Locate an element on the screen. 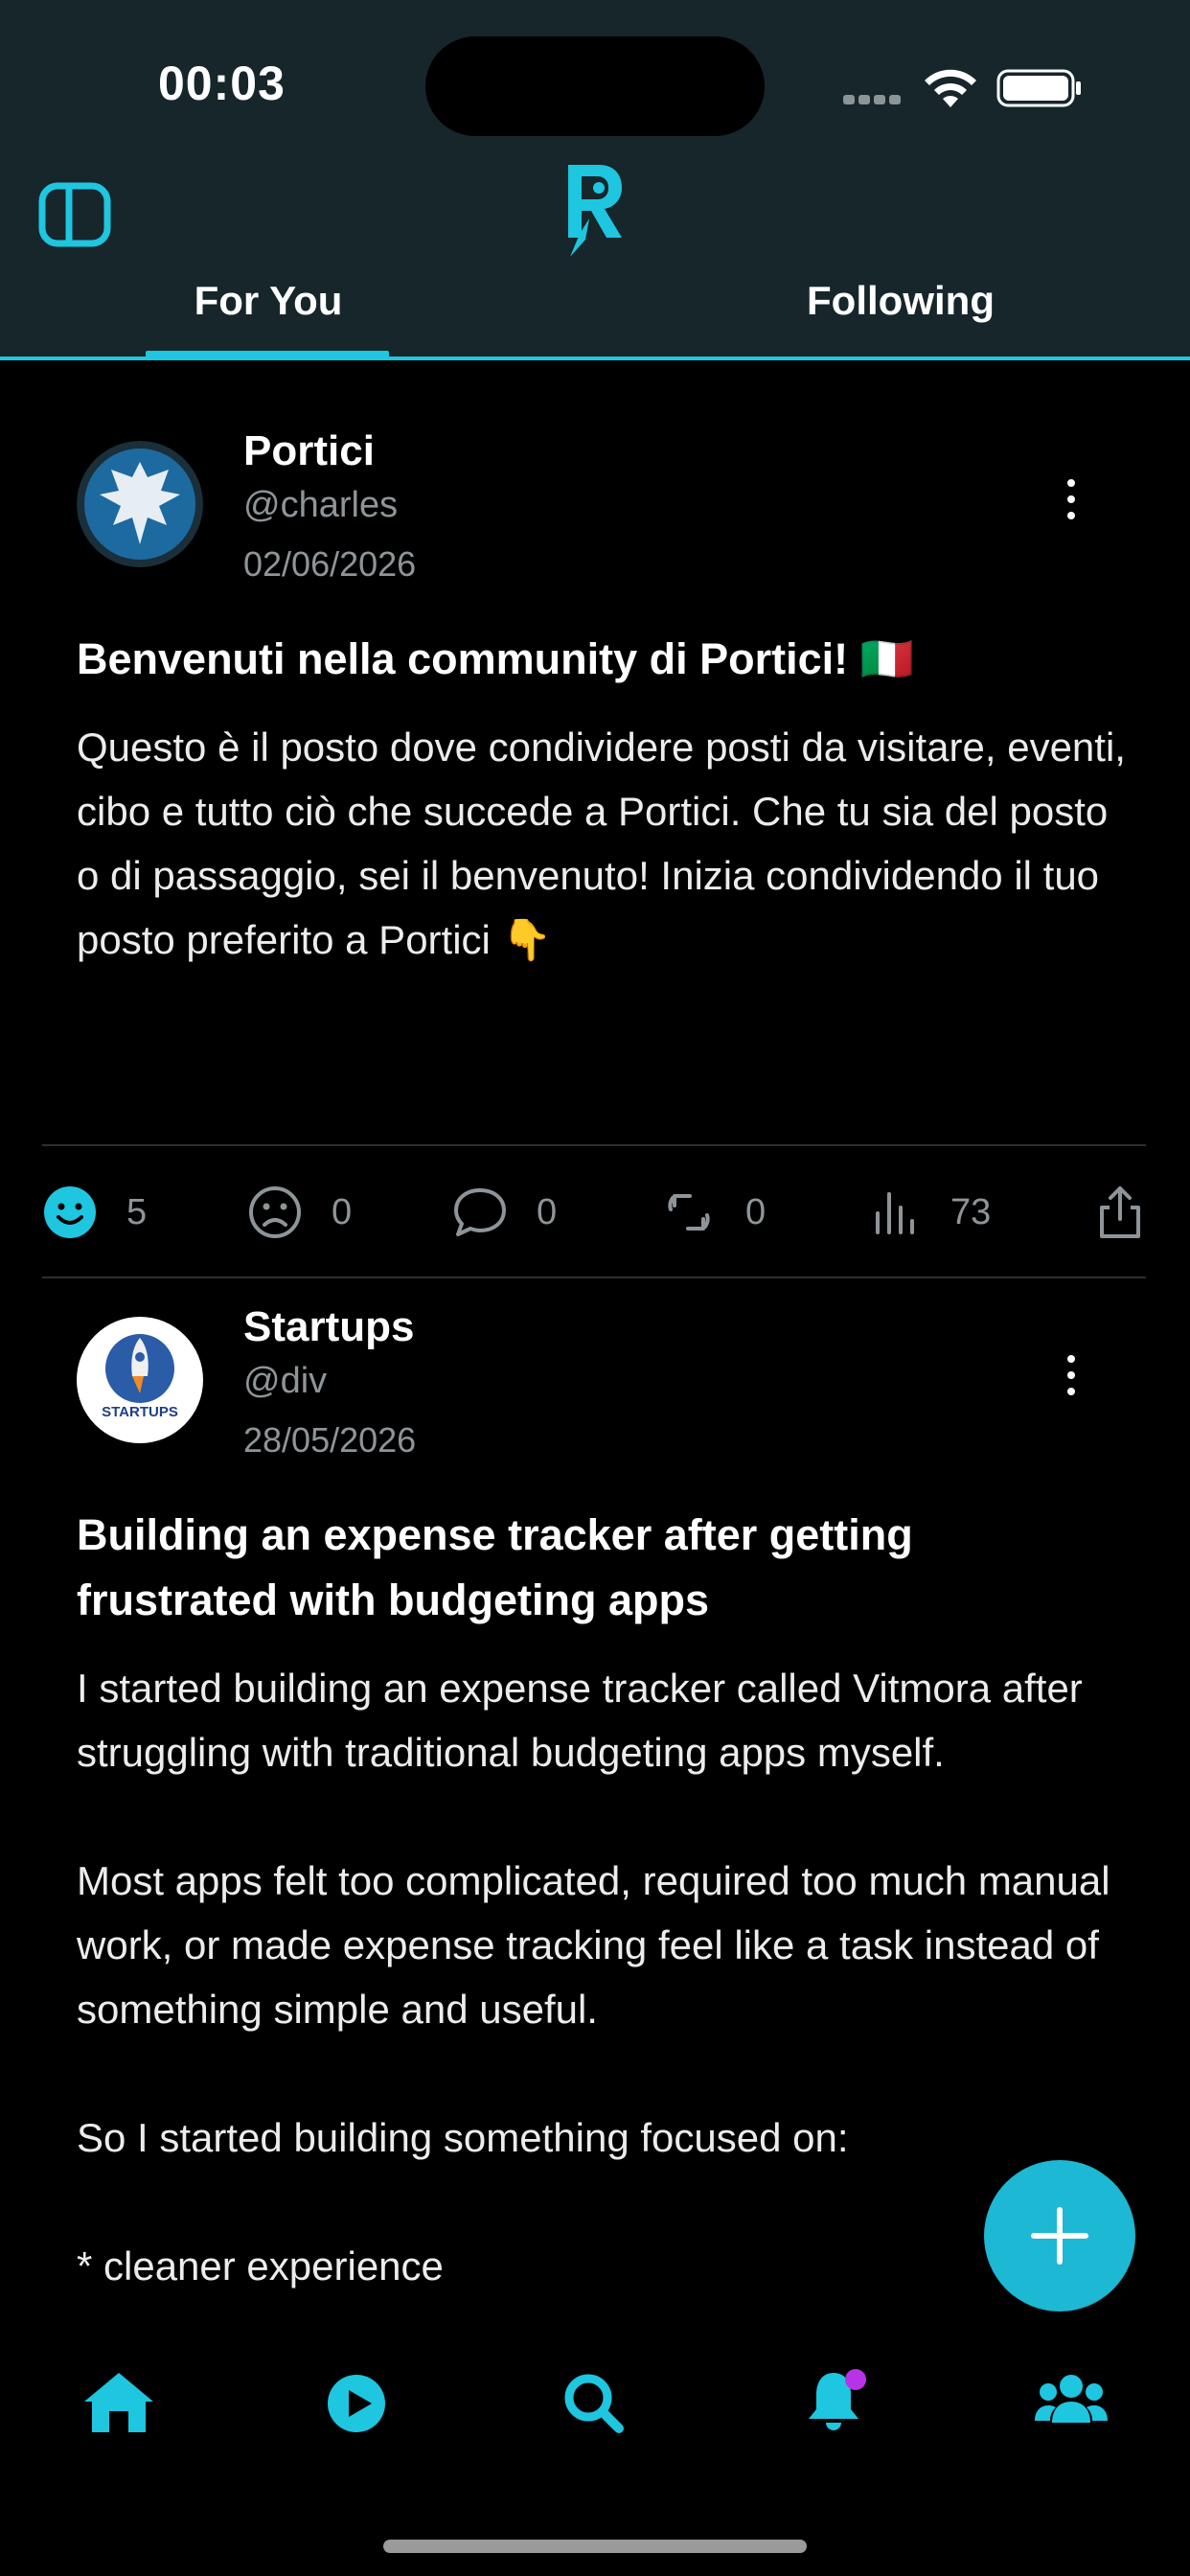 This screenshot has height=2576, width=1190. avatar: STARTUPS is located at coordinates (140, 1380).